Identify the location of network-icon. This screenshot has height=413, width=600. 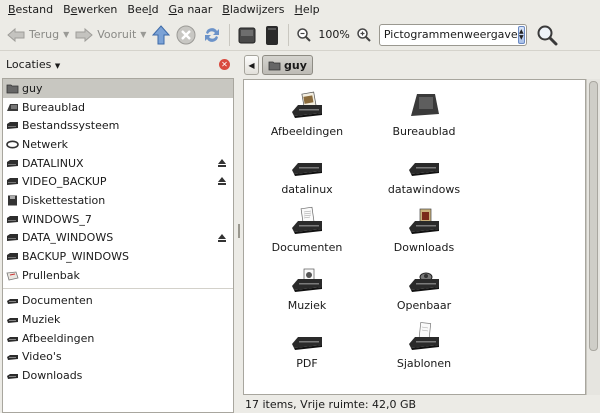
(12, 144).